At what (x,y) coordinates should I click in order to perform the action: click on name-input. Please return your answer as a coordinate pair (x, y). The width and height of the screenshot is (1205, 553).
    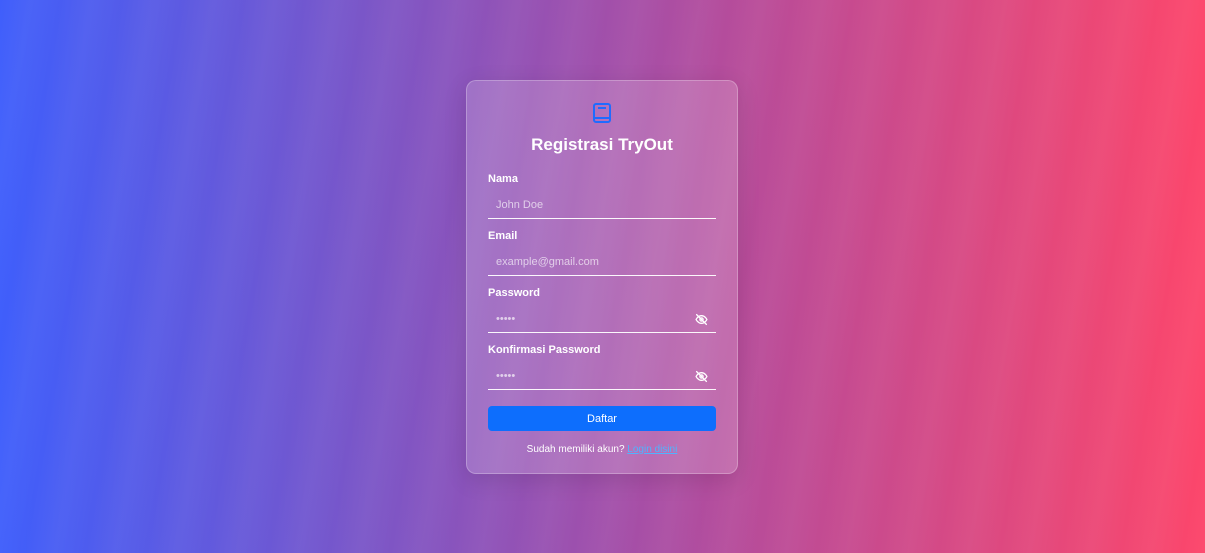
    Looking at the image, I should click on (602, 205).